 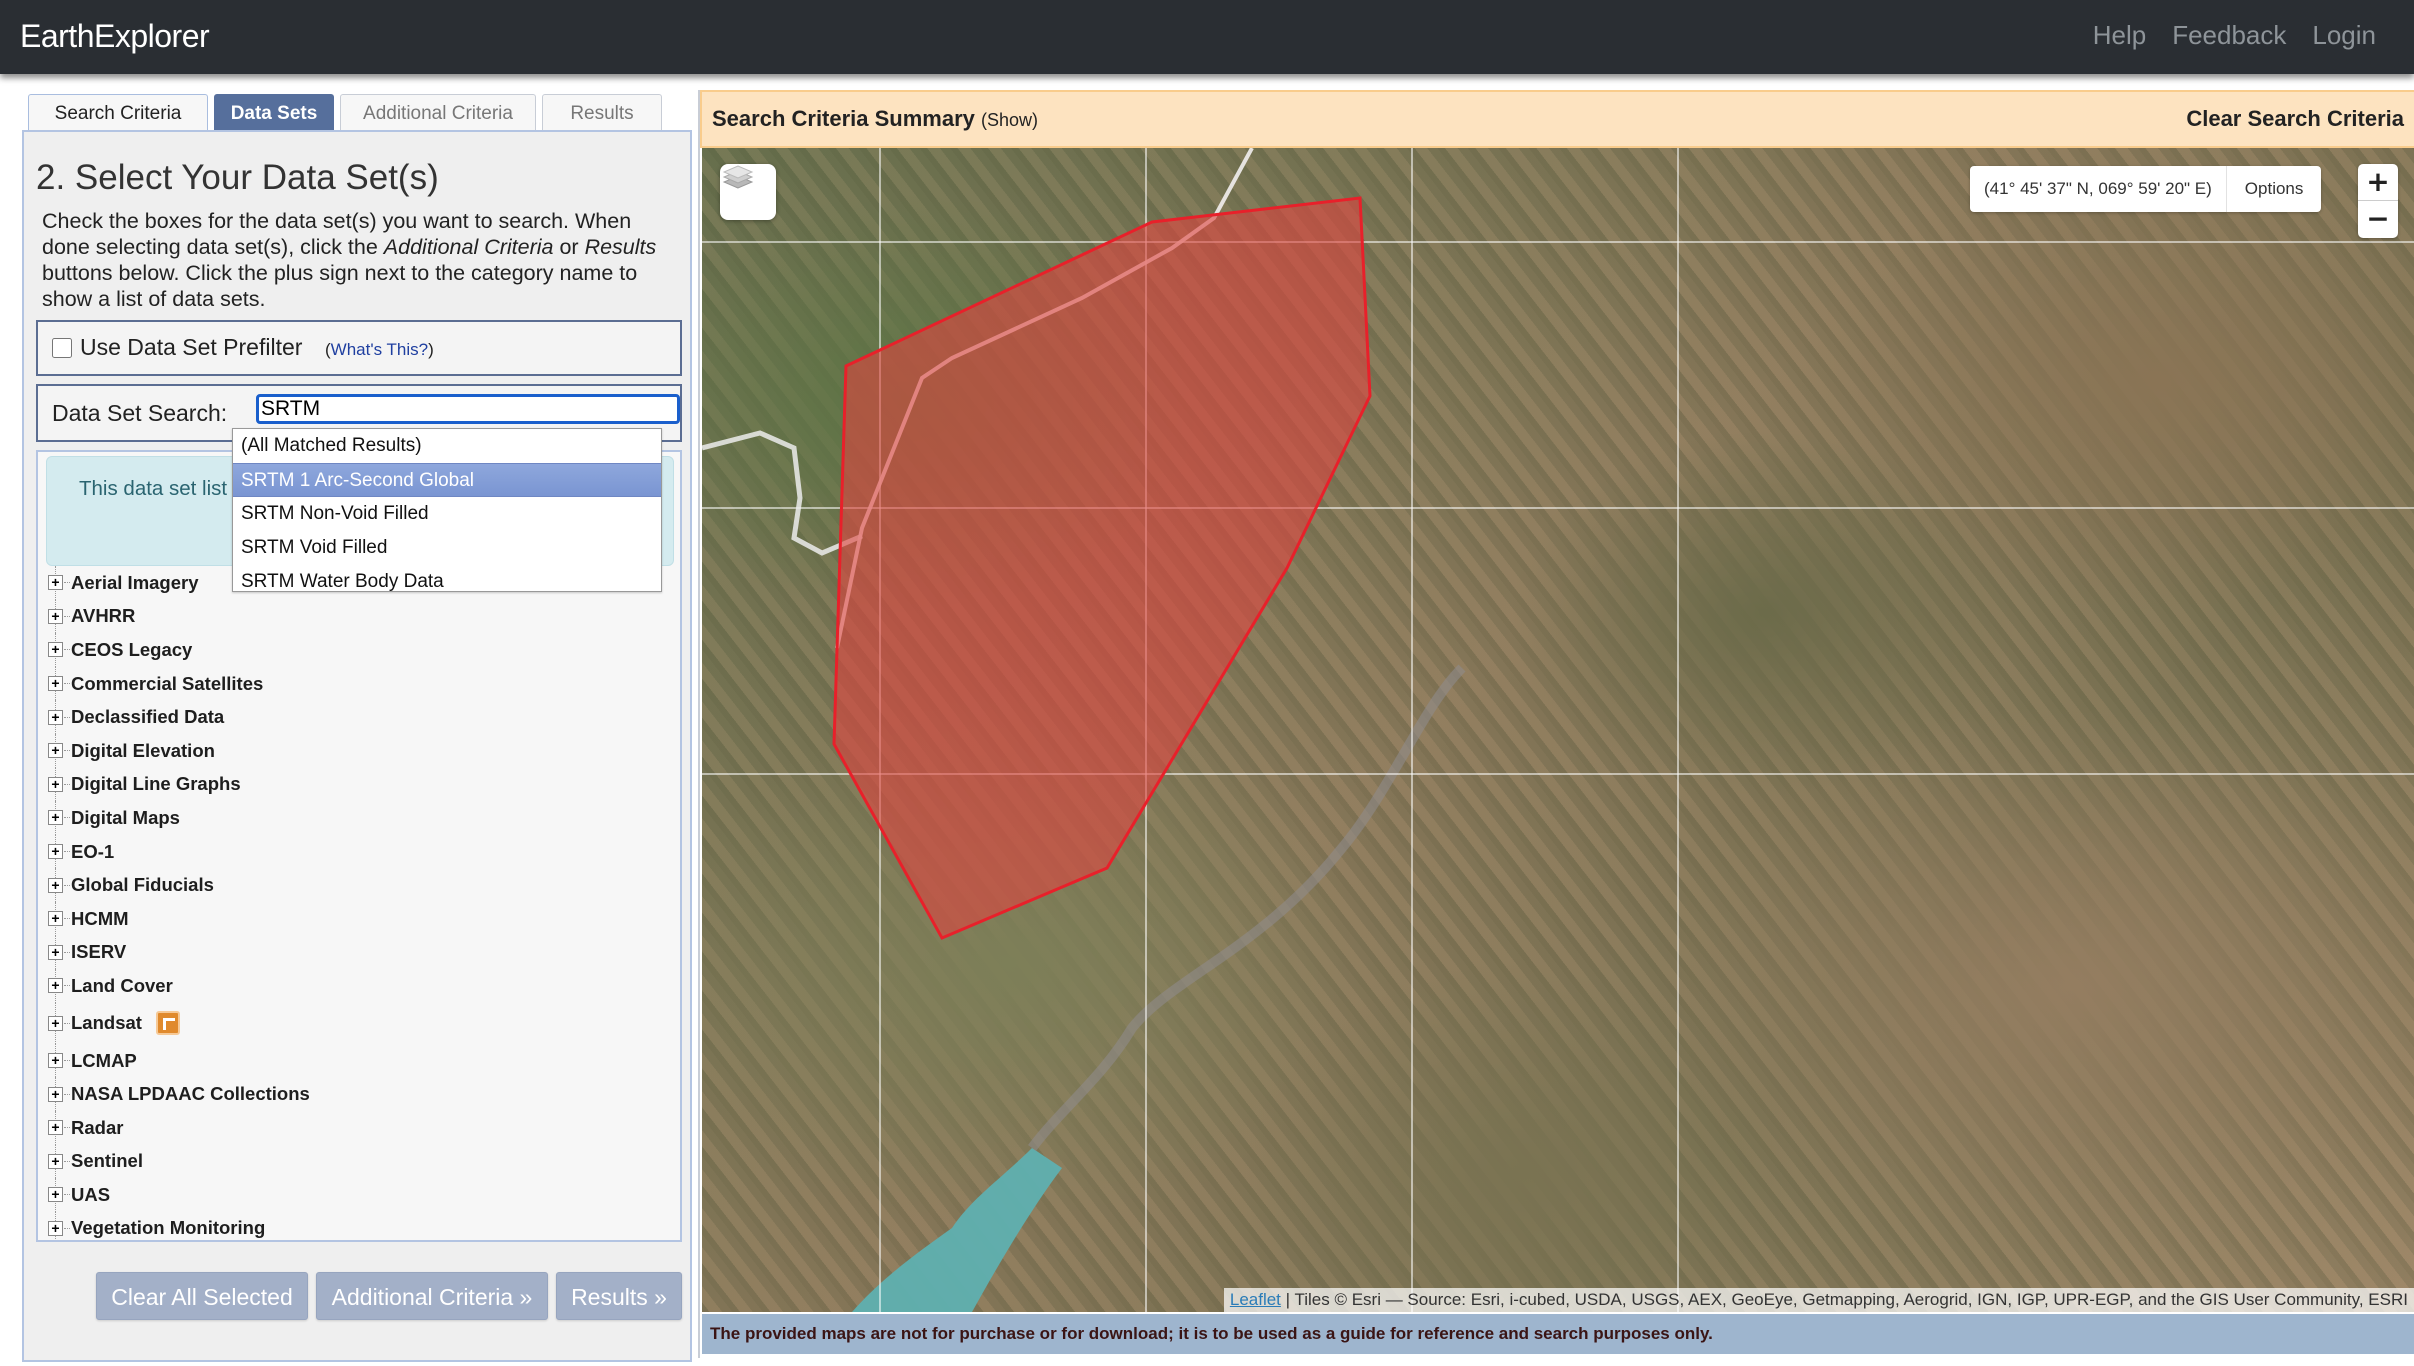 I want to click on results-button: Results », so click(x=619, y=1296).